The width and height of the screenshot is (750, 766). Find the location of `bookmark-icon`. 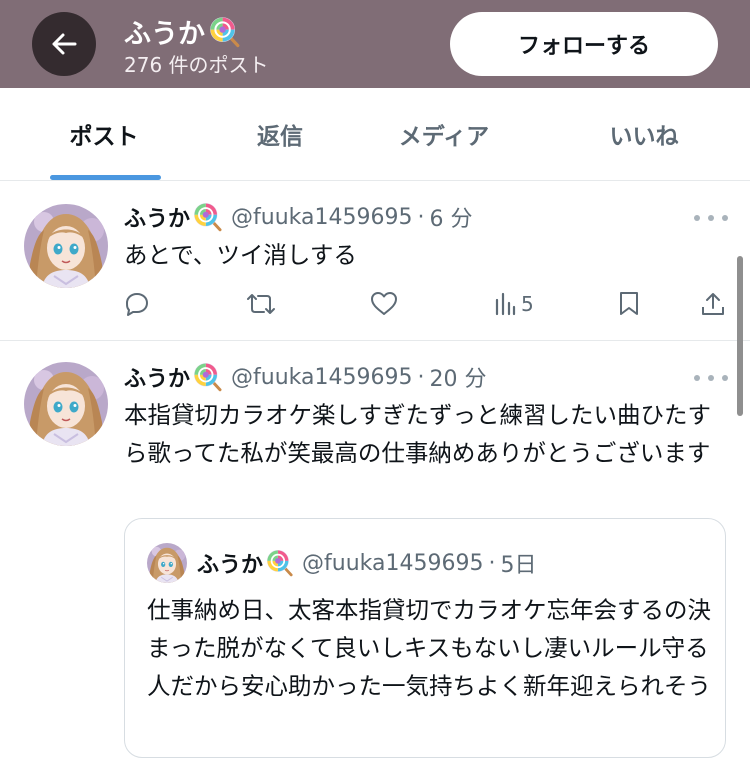

bookmark-icon is located at coordinates (629, 303).